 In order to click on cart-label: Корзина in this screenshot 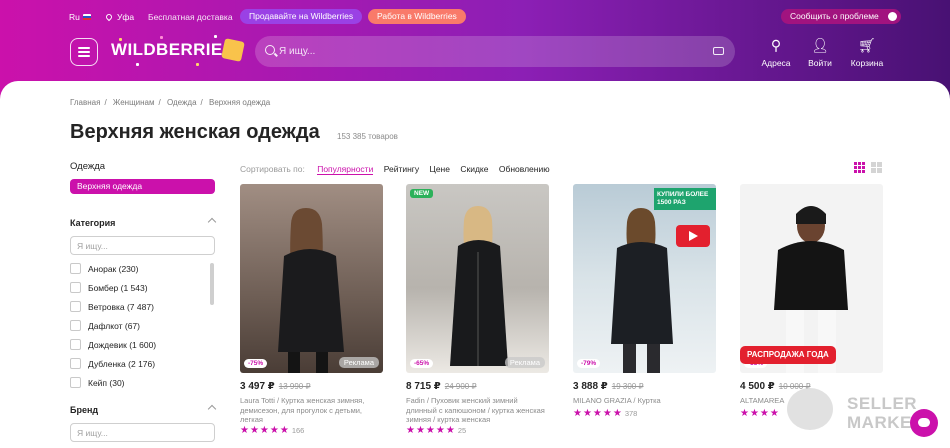, I will do `click(867, 63)`.